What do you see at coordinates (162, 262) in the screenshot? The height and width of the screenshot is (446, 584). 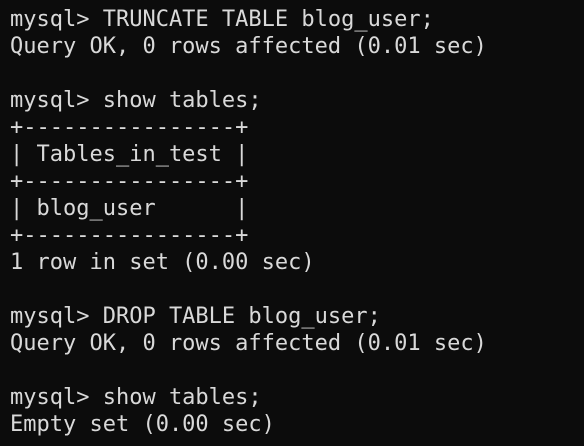 I see `output-row-count: 1 row in set (0.00 sec)` at bounding box center [162, 262].